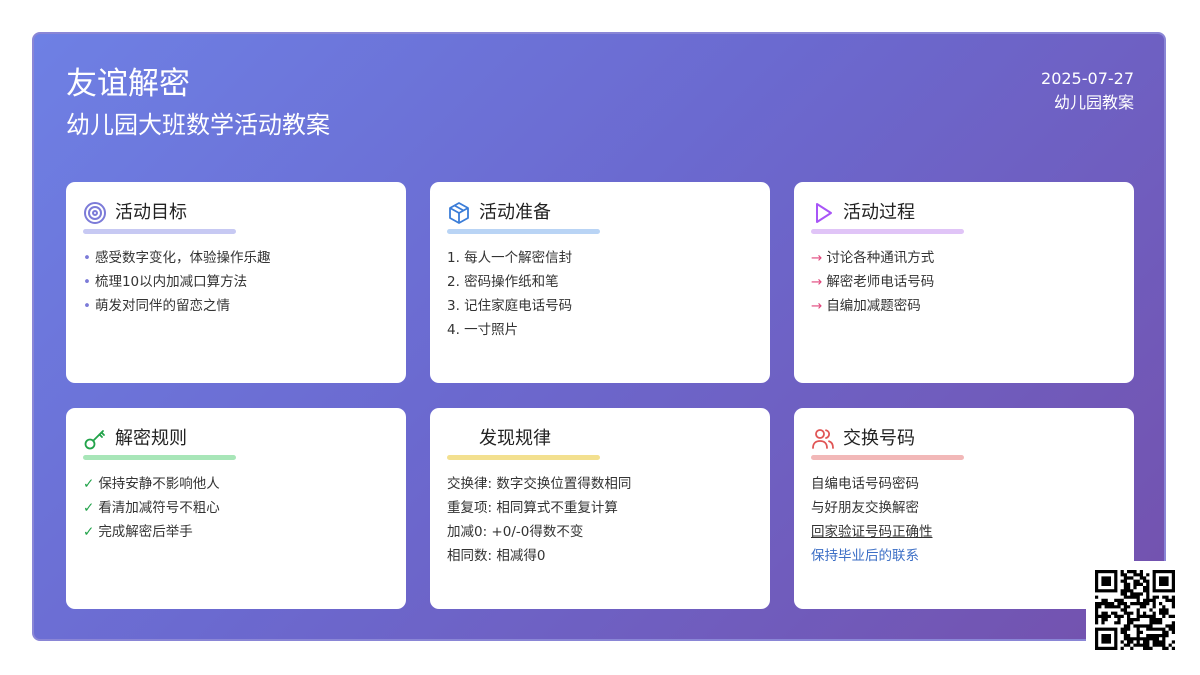  Describe the element at coordinates (823, 213) in the screenshot. I see `play-icon` at that location.